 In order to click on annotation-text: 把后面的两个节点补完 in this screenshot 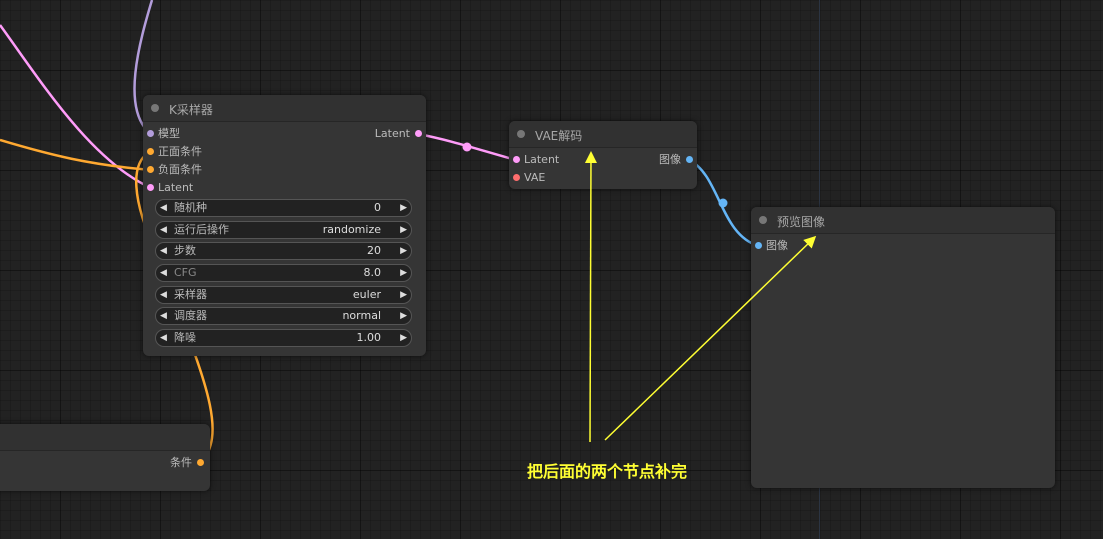, I will do `click(607, 471)`.